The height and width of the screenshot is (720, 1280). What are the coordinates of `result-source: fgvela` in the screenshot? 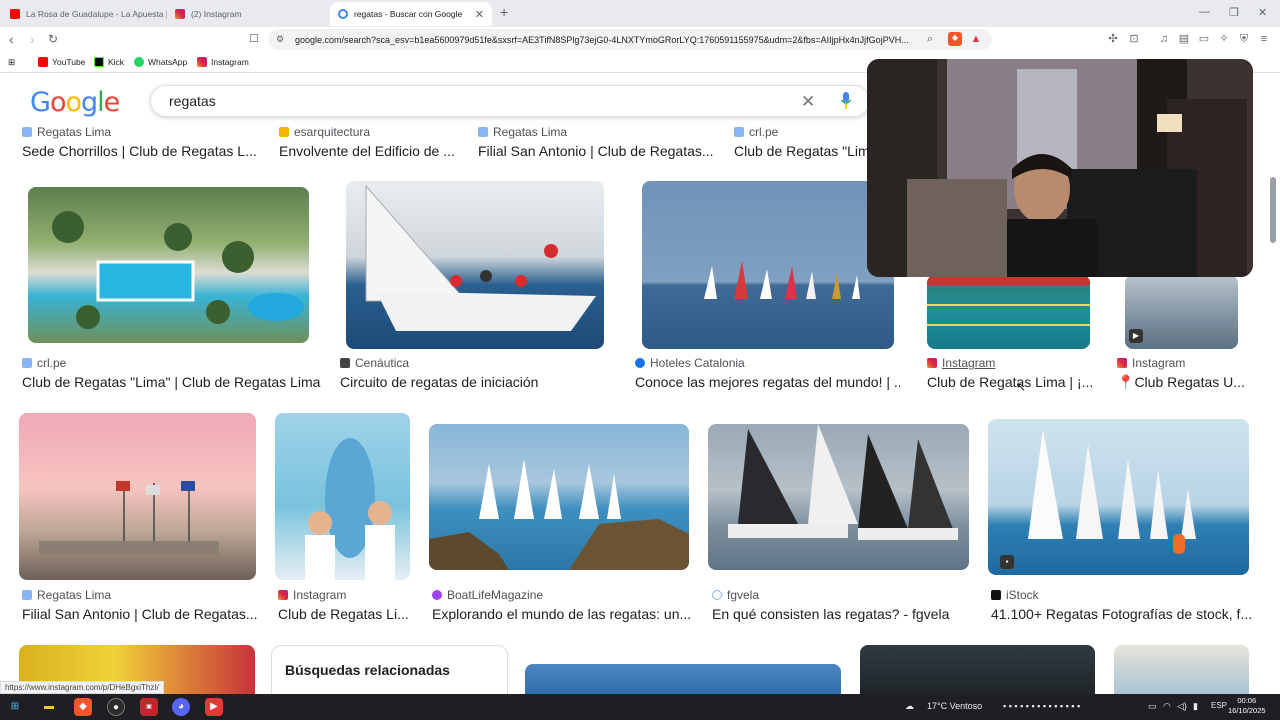 It's located at (735, 595).